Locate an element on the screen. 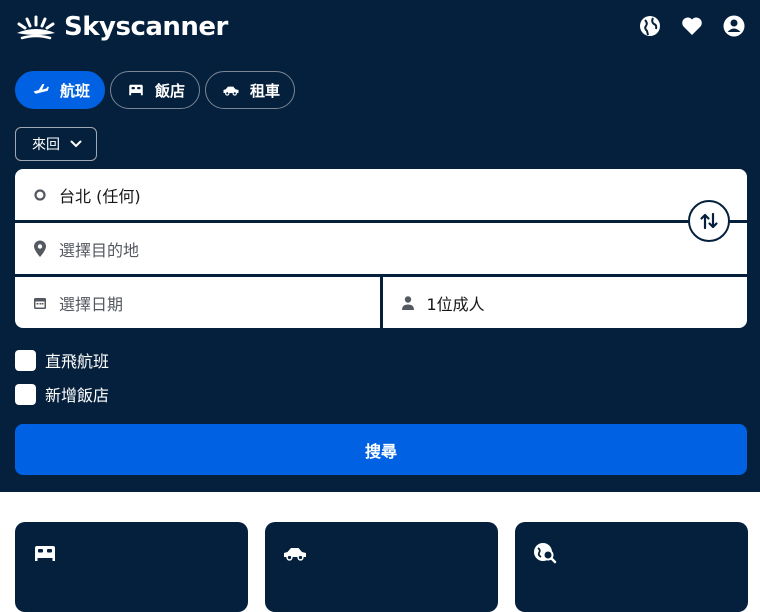  add-hotel-option: 新增飯店 is located at coordinates (62, 394).